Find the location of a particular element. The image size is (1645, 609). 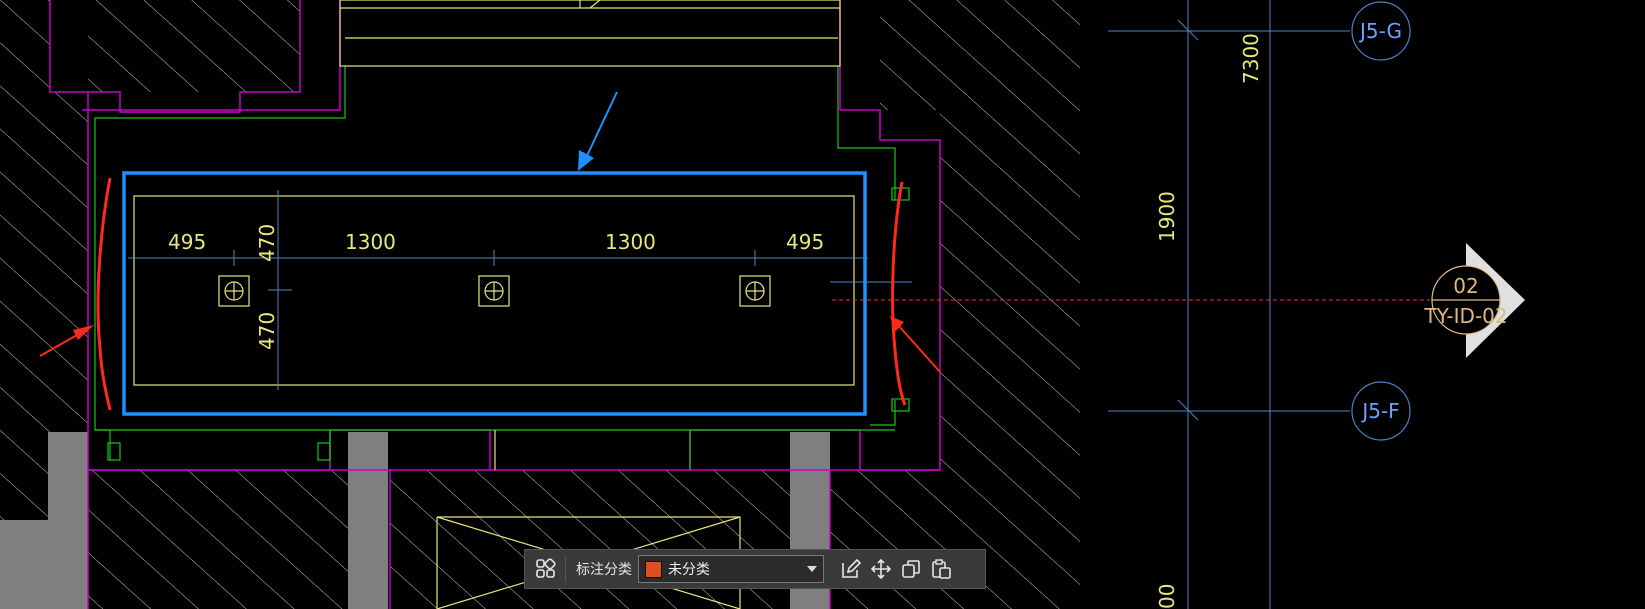

svg-text: J5-F is located at coordinates (1379, 411).